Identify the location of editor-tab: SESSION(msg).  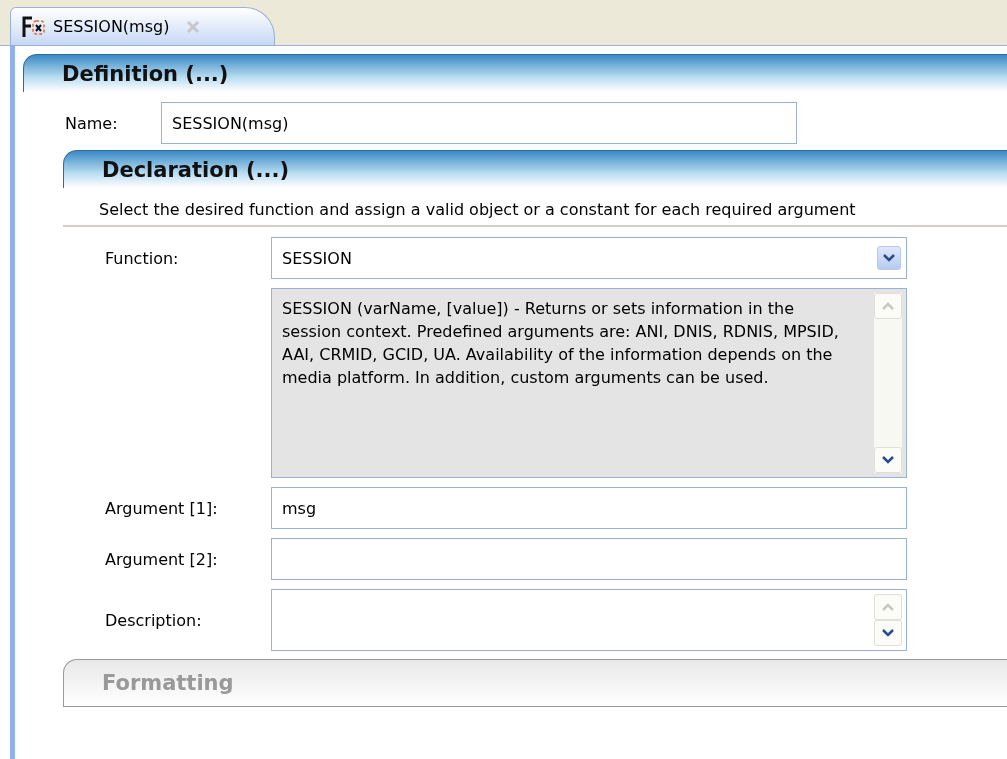
(142, 26).